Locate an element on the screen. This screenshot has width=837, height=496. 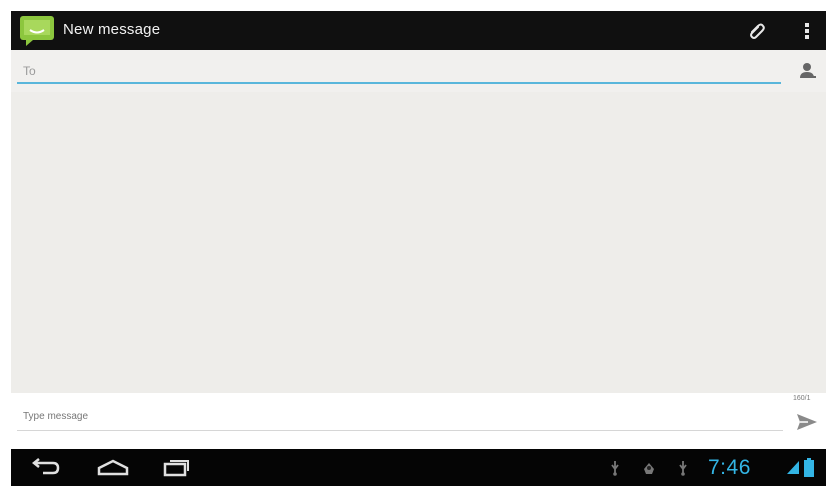
recipient-input is located at coordinates (399, 72).